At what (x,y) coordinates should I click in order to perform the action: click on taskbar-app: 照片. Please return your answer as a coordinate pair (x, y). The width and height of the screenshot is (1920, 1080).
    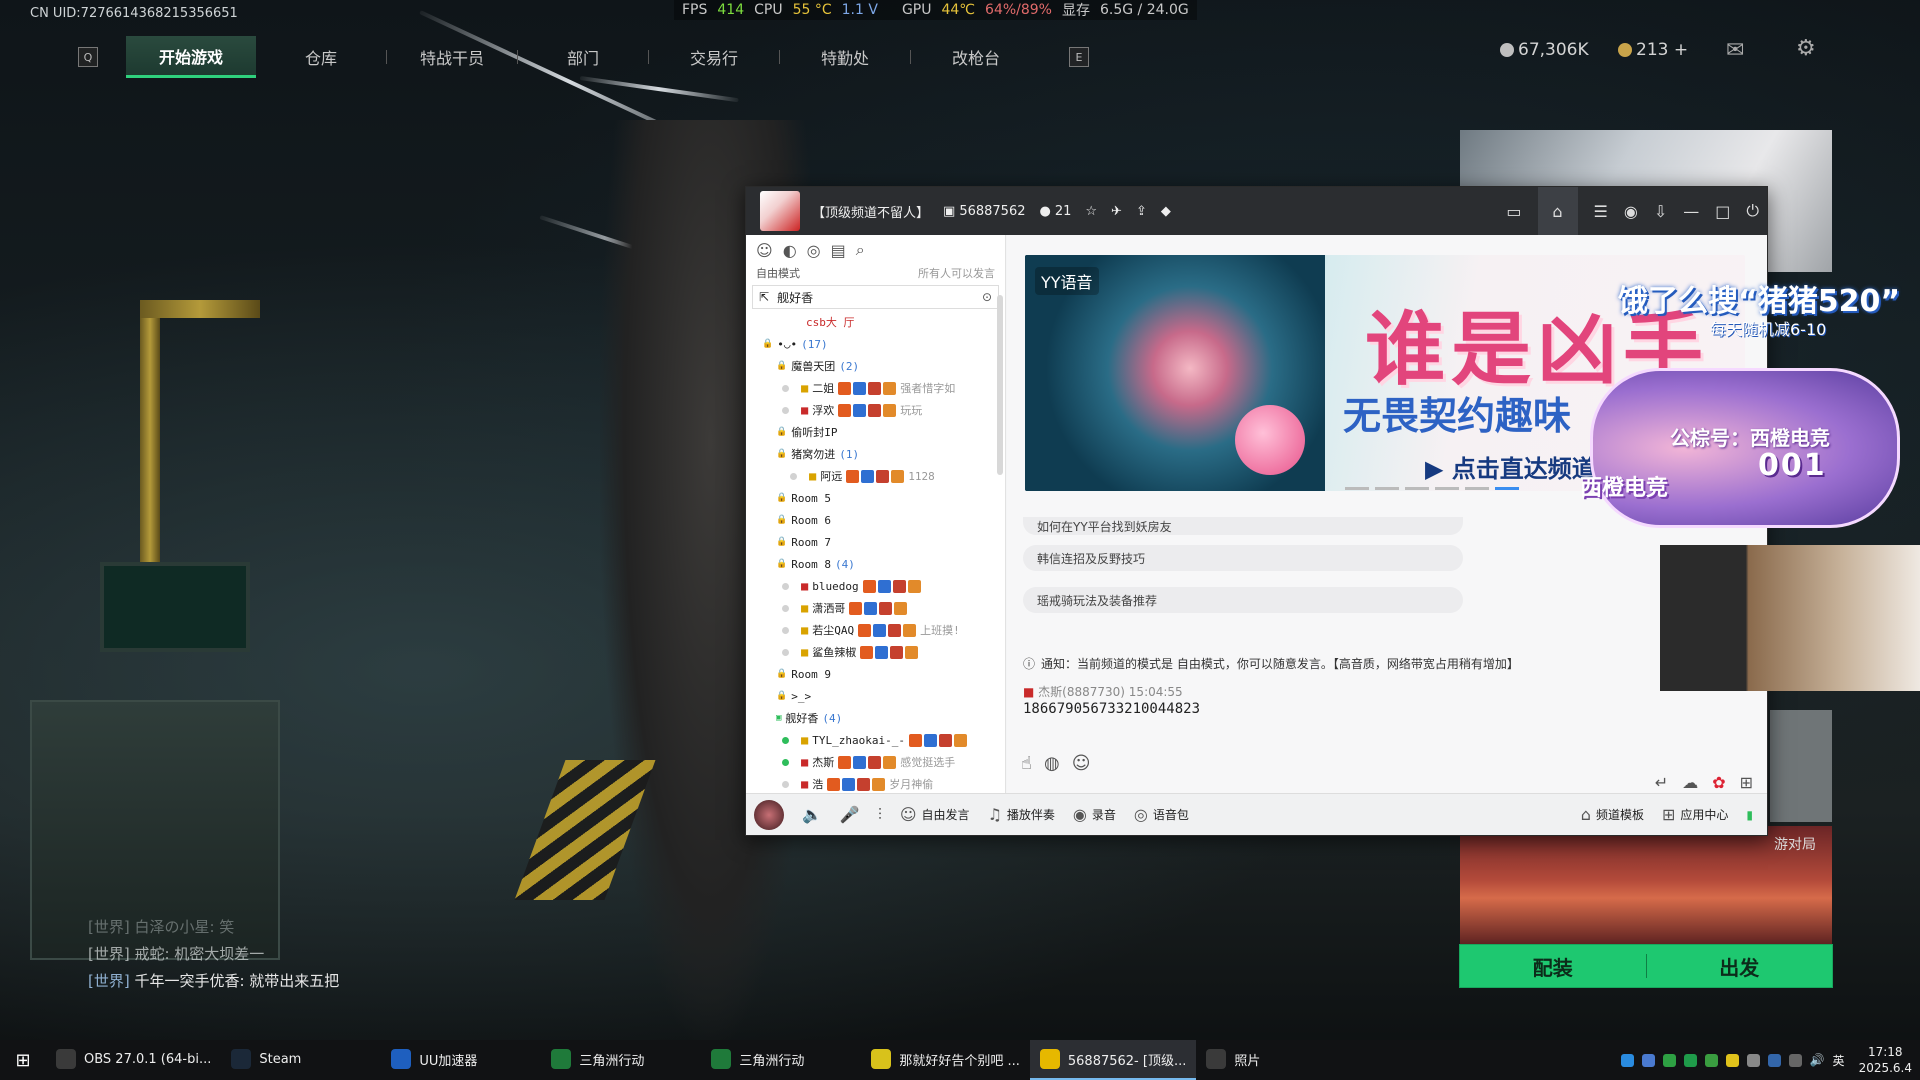
    Looking at the image, I should click on (1276, 1060).